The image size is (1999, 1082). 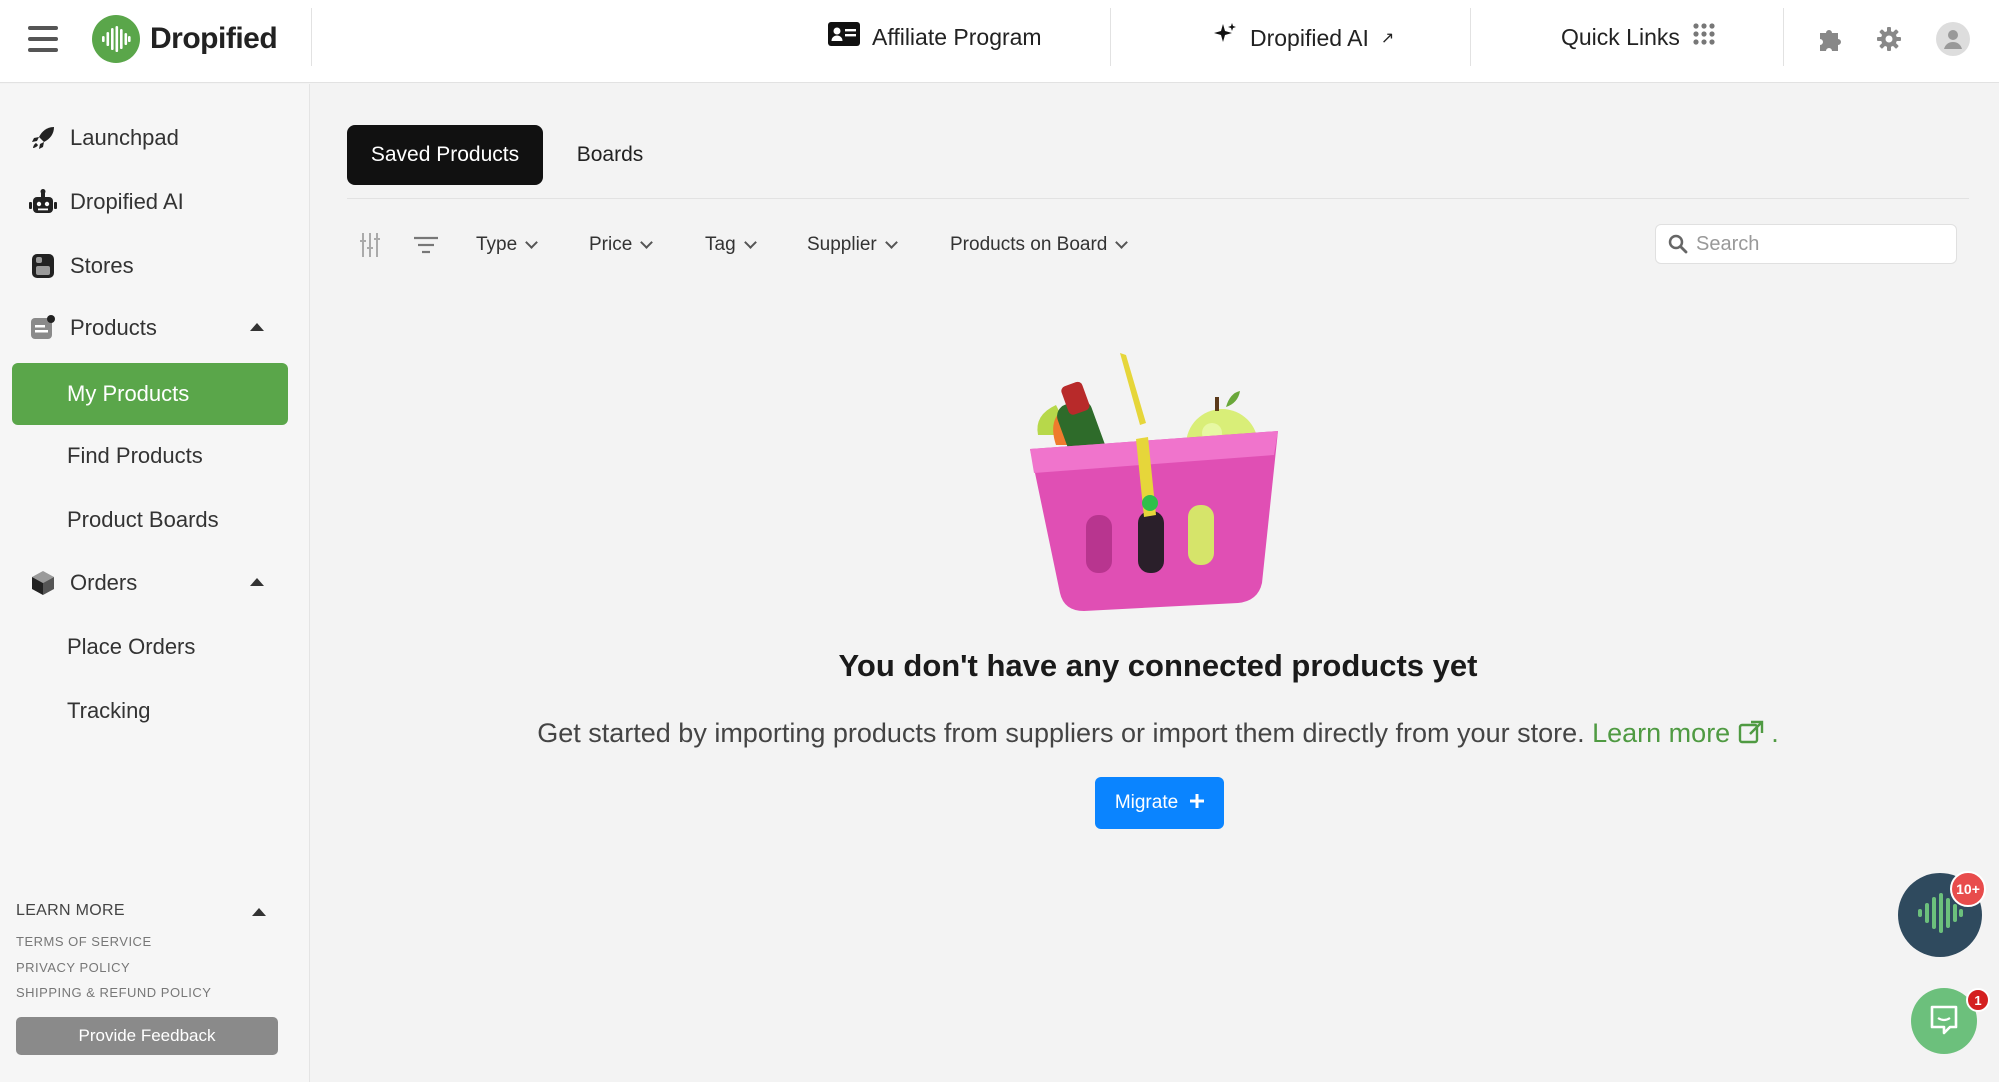 I want to click on migrate-button: Migrate, so click(x=1159, y=803).